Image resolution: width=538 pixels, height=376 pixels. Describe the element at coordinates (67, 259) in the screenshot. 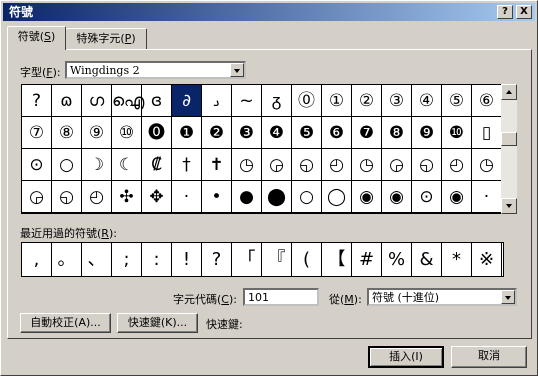

I see `recent-symbol-cell: 。` at that location.